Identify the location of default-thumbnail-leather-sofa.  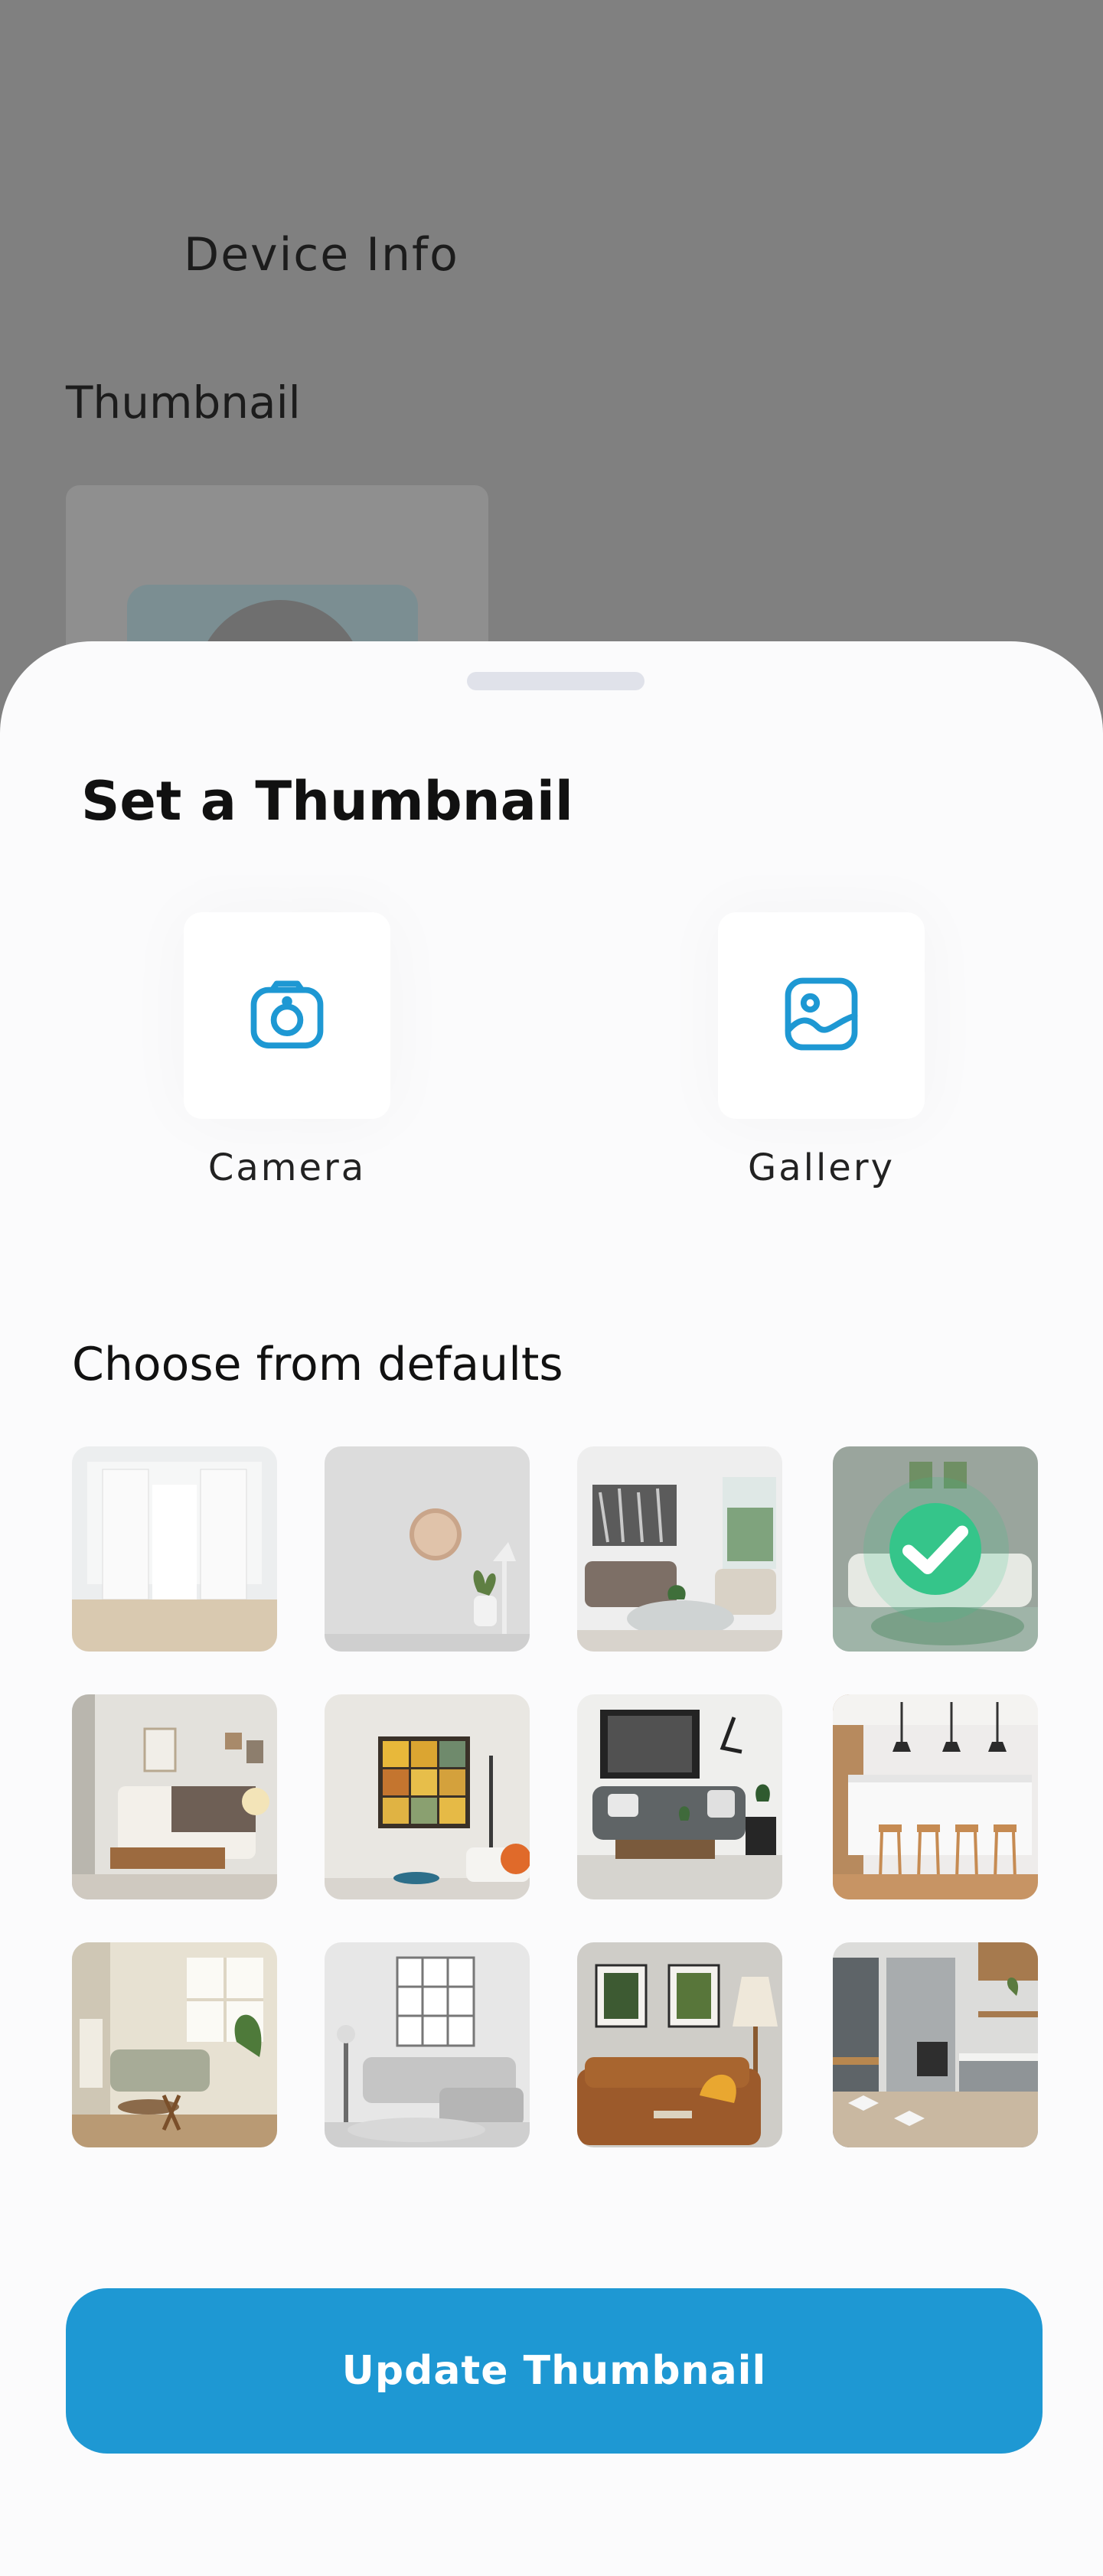
(679, 2044).